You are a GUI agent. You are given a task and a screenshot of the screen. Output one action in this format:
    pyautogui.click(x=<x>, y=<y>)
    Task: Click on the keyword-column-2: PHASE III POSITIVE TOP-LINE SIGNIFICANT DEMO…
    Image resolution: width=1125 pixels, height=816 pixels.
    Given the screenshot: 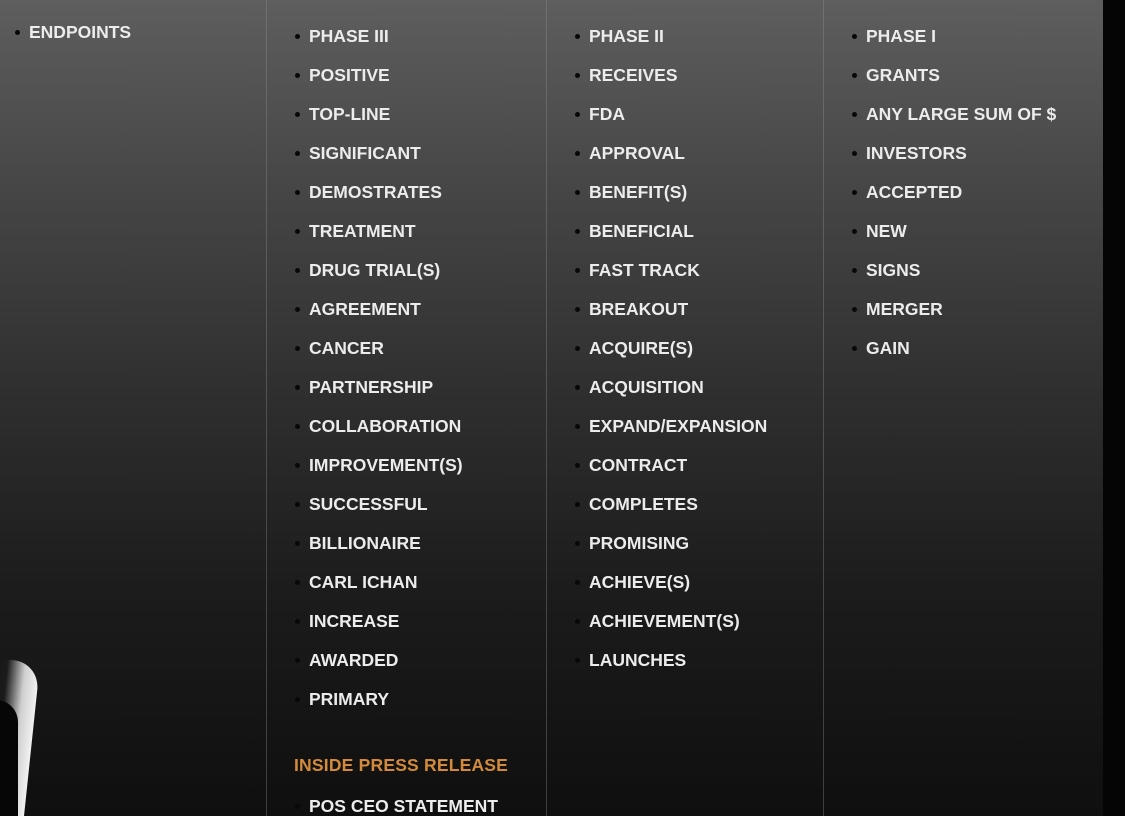 What is the action you would take?
    pyautogui.click(x=379, y=420)
    